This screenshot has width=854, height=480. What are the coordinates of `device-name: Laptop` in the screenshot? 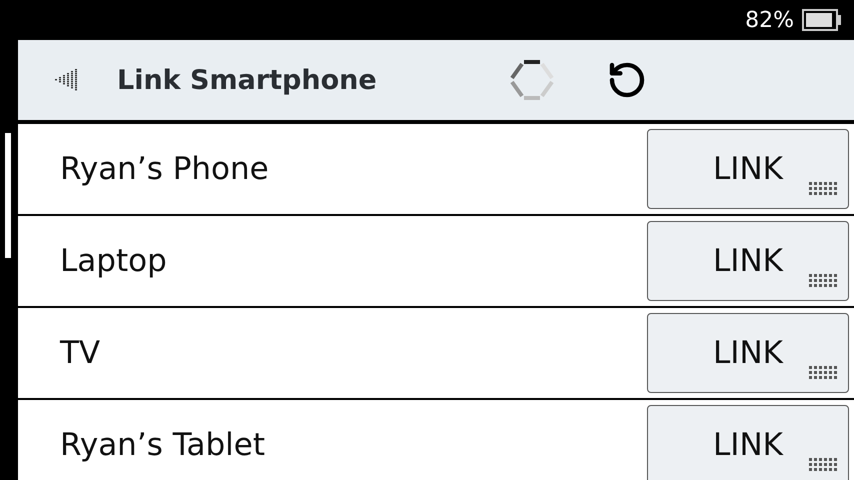 It's located at (113, 261).